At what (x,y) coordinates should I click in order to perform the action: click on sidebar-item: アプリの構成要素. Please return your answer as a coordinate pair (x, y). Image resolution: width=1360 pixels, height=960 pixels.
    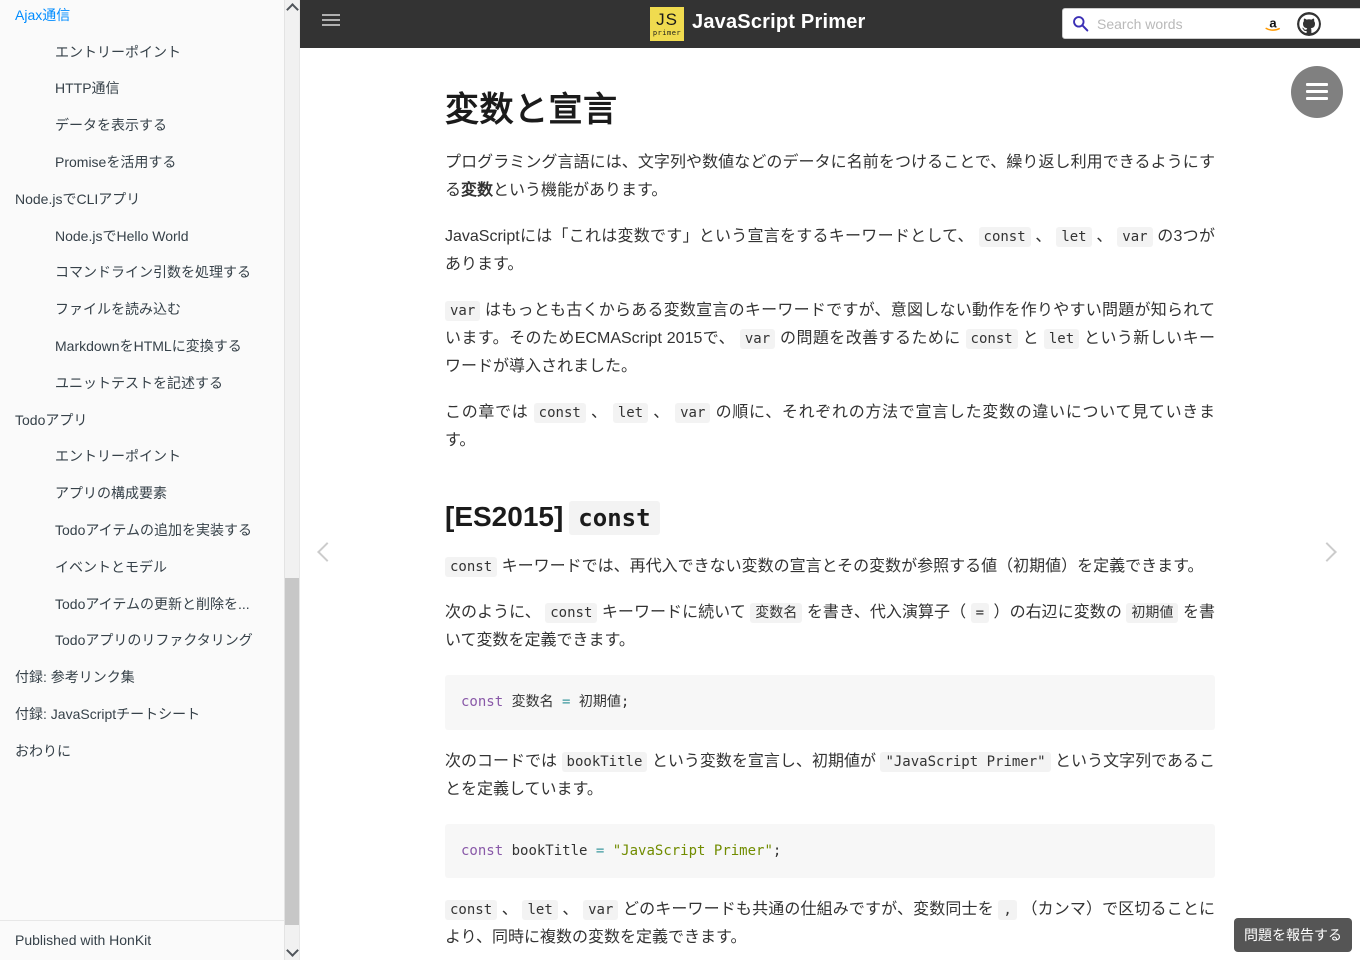
    Looking at the image, I should click on (142, 493).